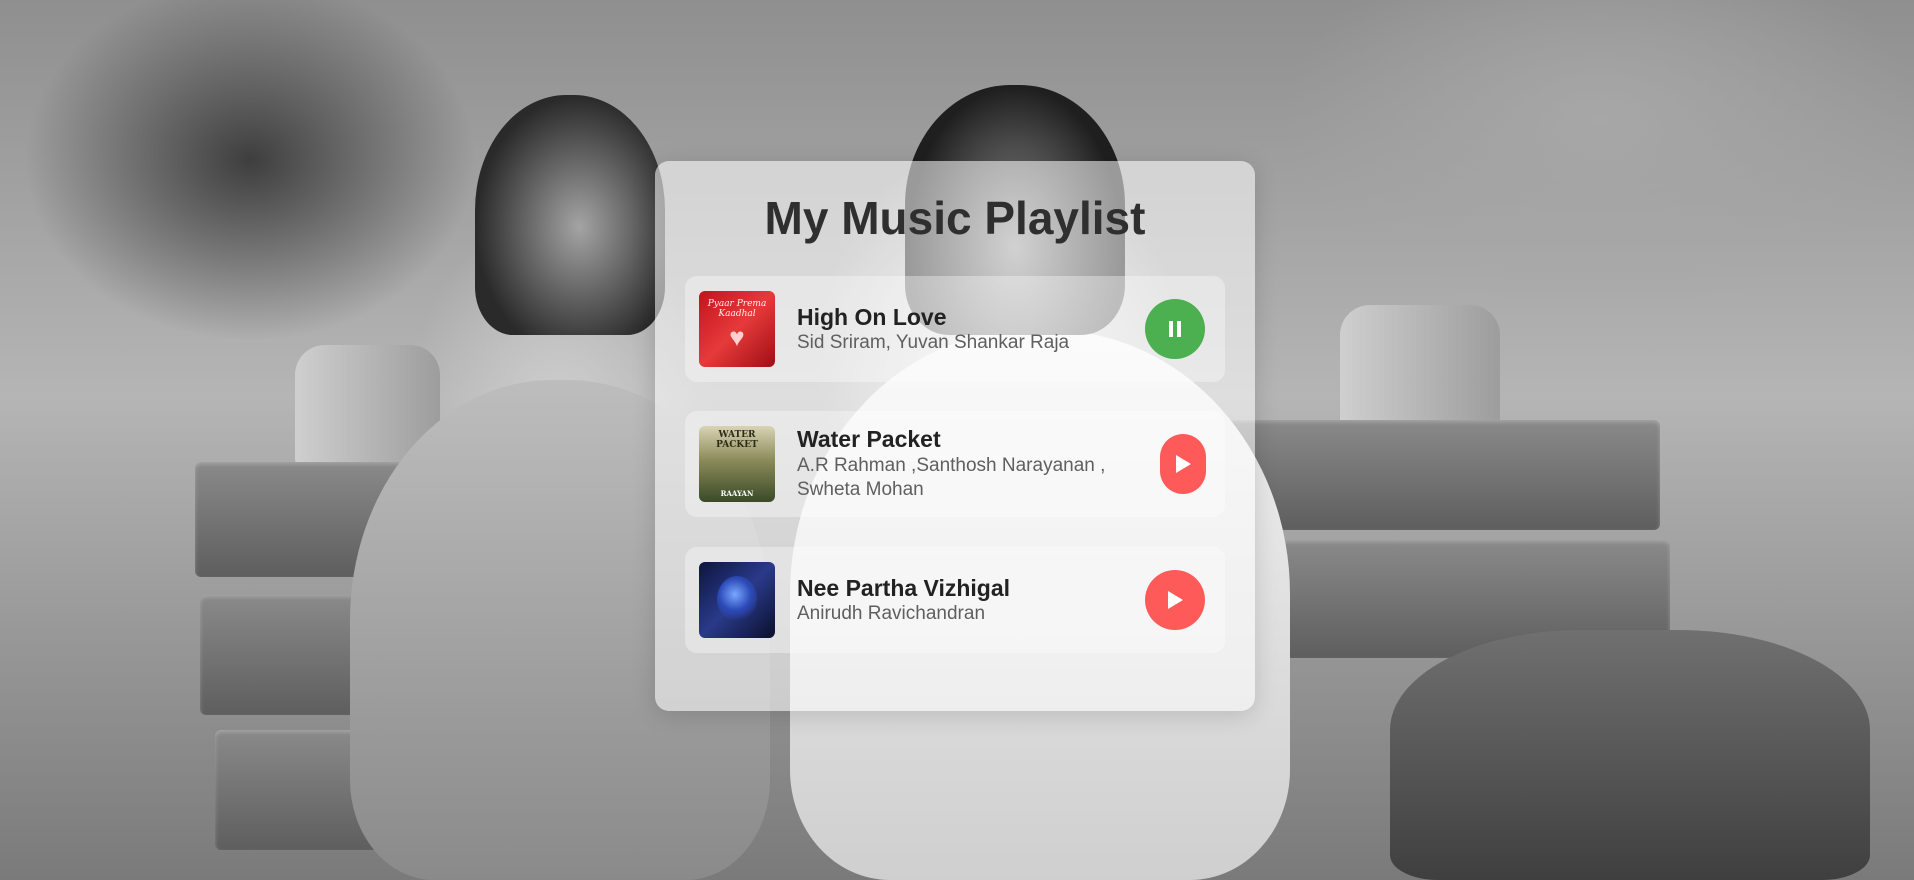 The image size is (1914, 880). Describe the element at coordinates (570, 215) in the screenshot. I see `person-head-left` at that location.